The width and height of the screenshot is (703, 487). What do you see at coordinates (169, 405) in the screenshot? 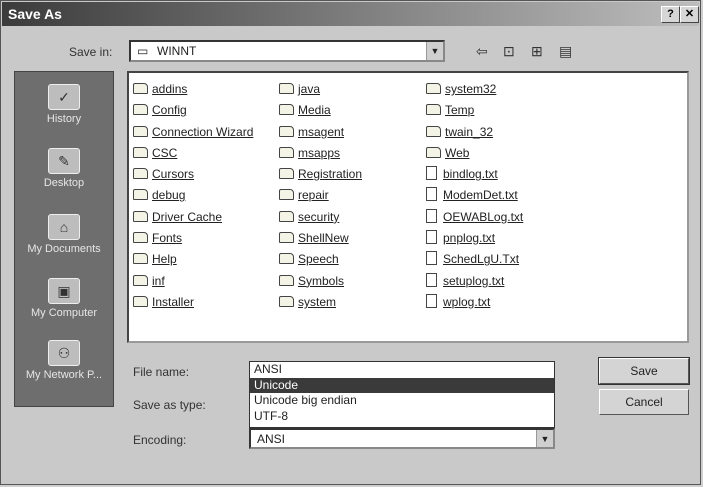
I see `save-as-type-label: Save as type:` at bounding box center [169, 405].